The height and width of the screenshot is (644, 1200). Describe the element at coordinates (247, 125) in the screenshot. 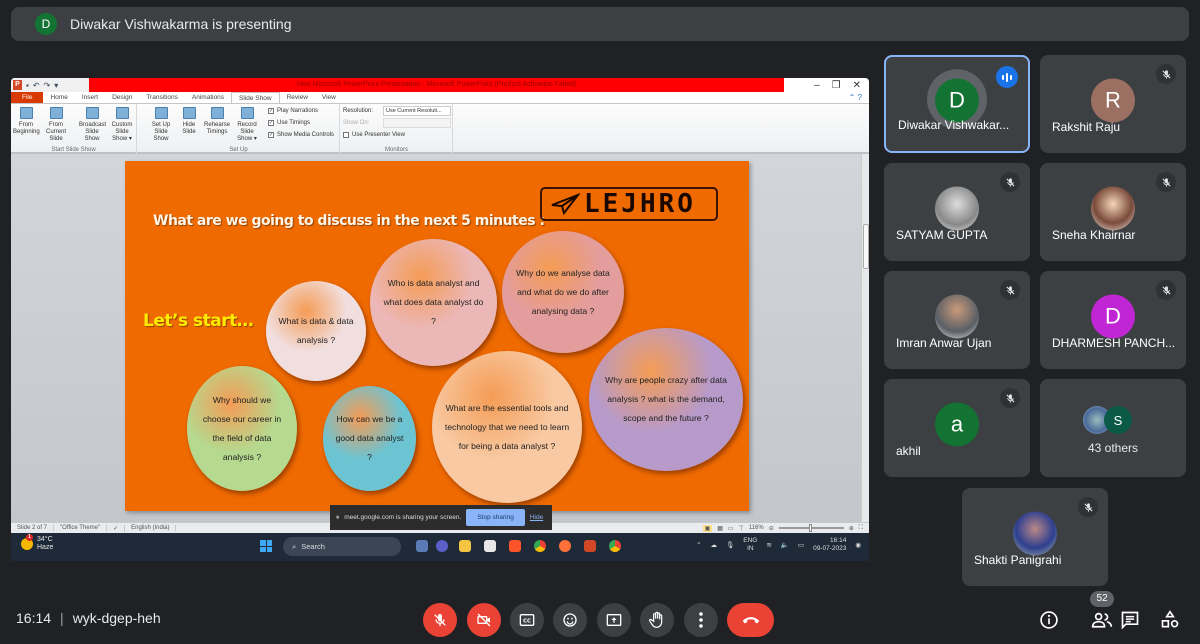

I see `record-slide-show-button: Record Slide Show ▾` at that location.